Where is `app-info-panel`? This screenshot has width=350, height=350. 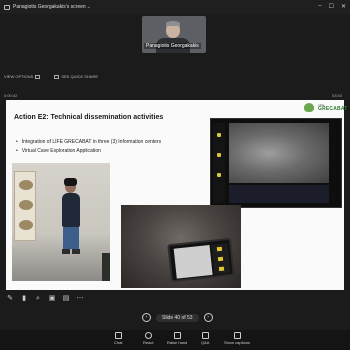
app-info-panel is located at coordinates (279, 194).